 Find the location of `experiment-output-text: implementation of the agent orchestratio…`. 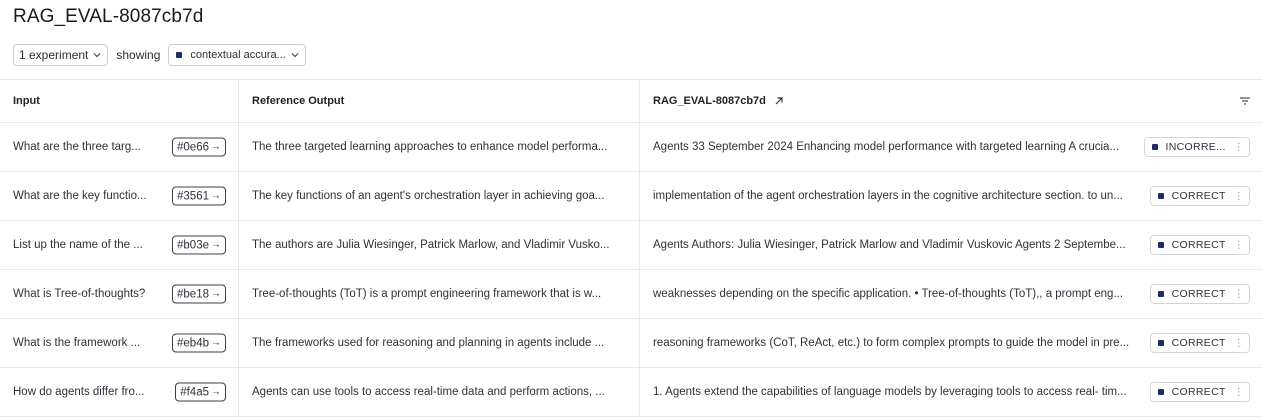

experiment-output-text: implementation of the agent orchestratio… is located at coordinates (888, 196).